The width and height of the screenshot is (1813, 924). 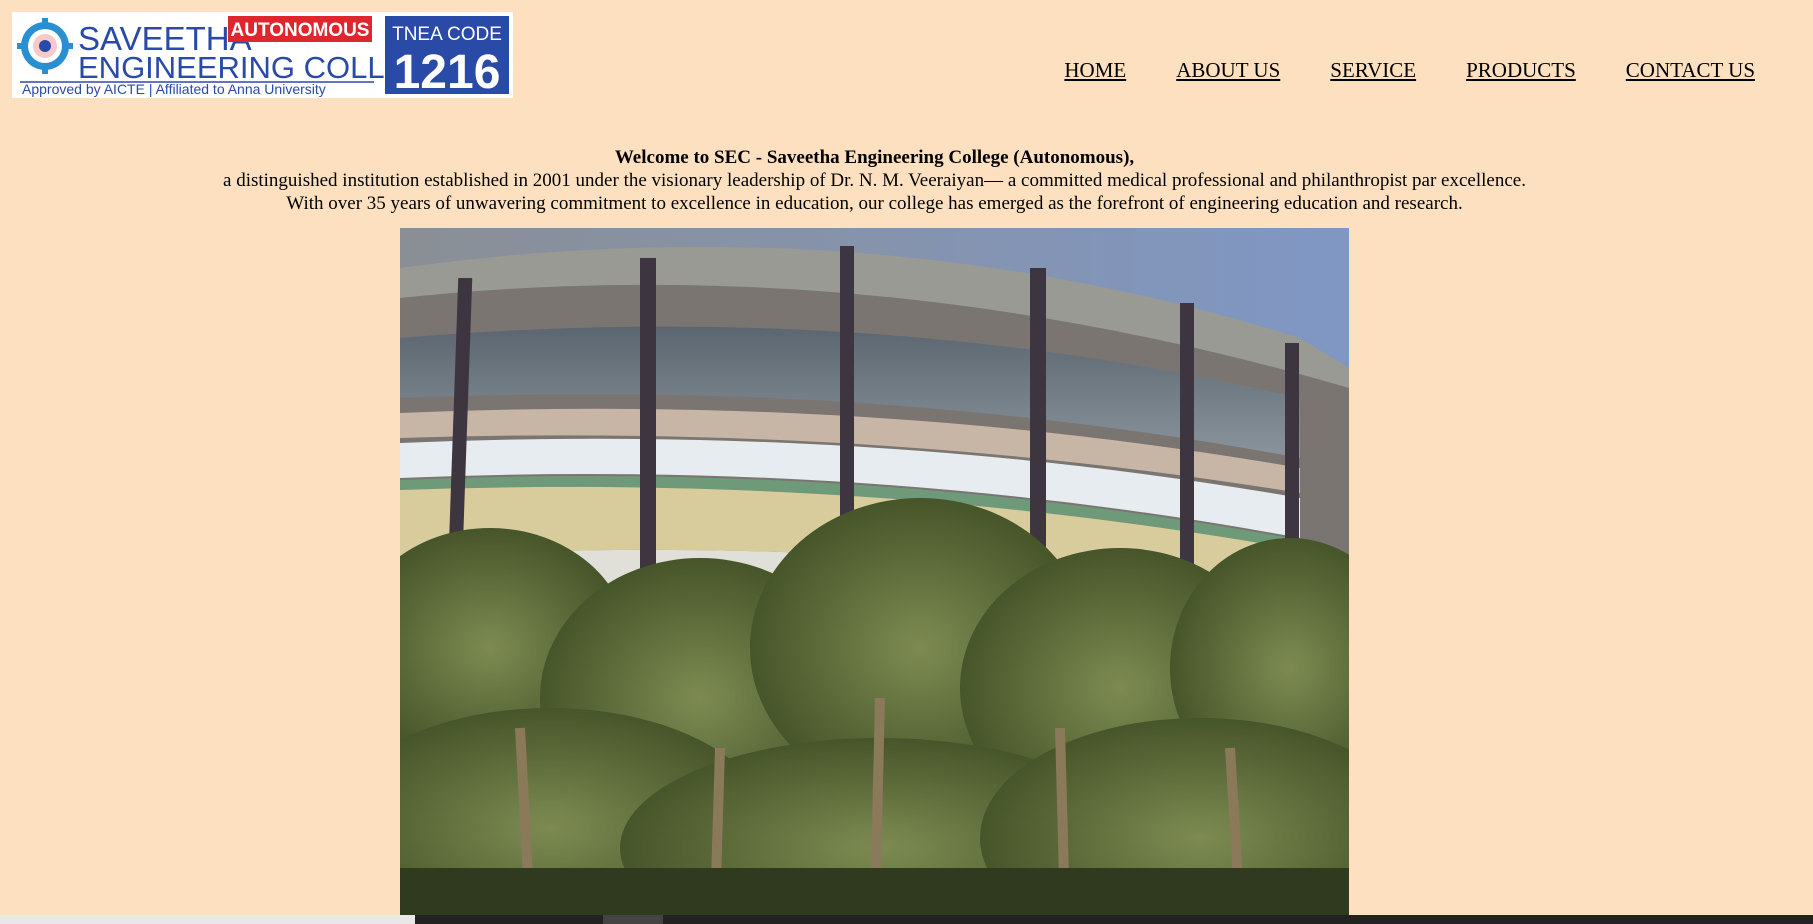 I want to click on nav-home: HOME, so click(x=1095, y=70).